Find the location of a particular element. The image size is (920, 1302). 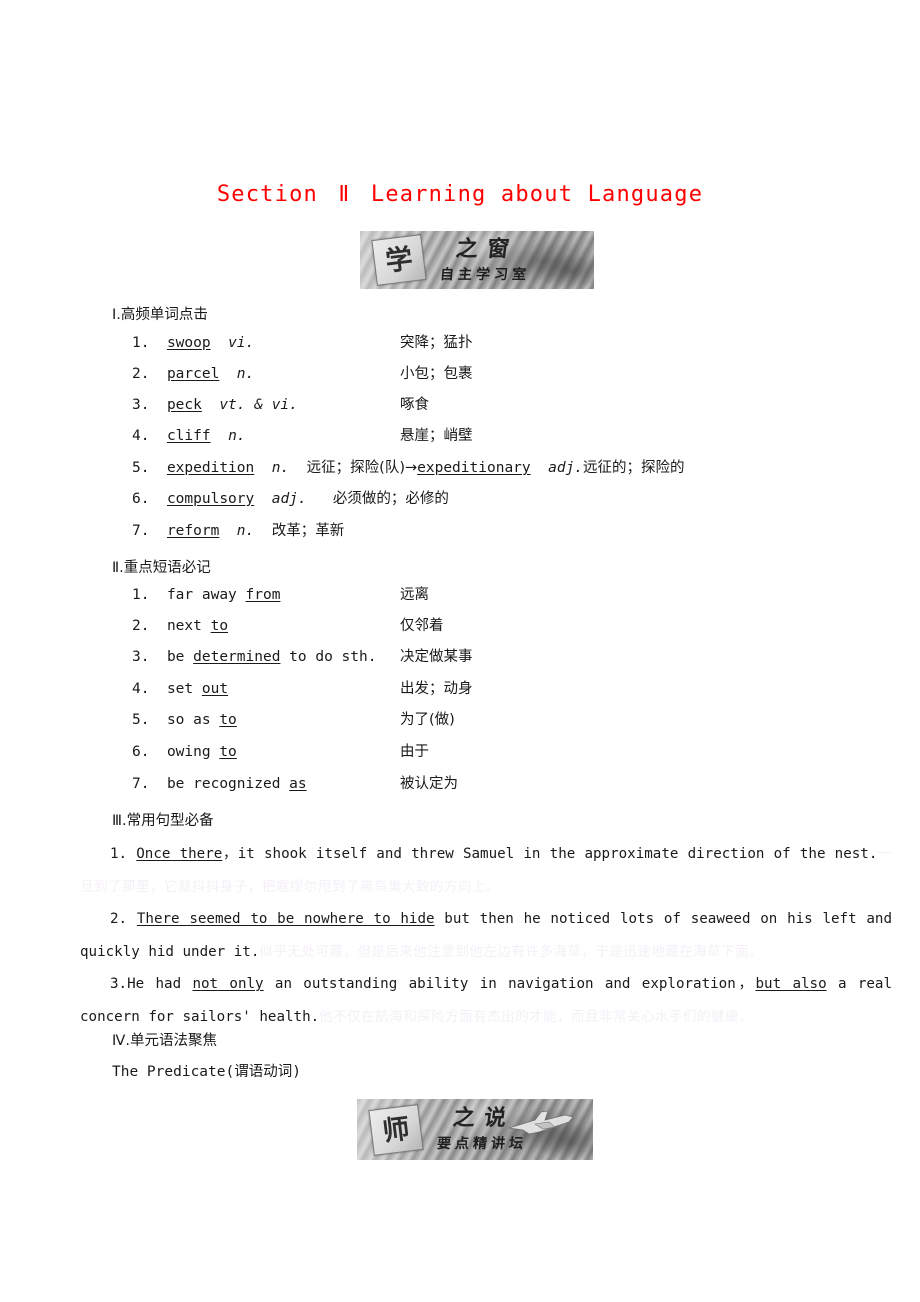

sentence-entry-number: 2. is located at coordinates (119, 919).